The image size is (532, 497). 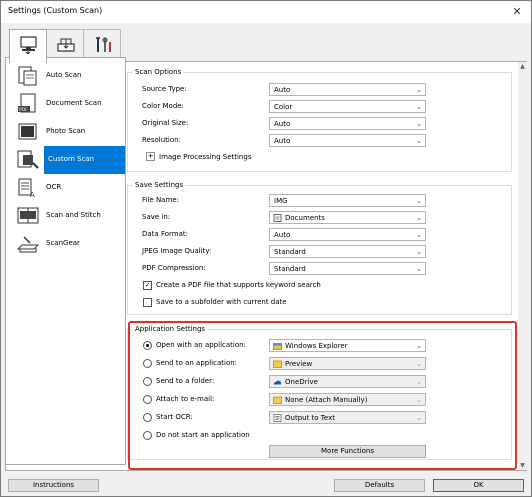 What do you see at coordinates (53, 485) in the screenshot?
I see `instructions-button: Instructions` at bounding box center [53, 485].